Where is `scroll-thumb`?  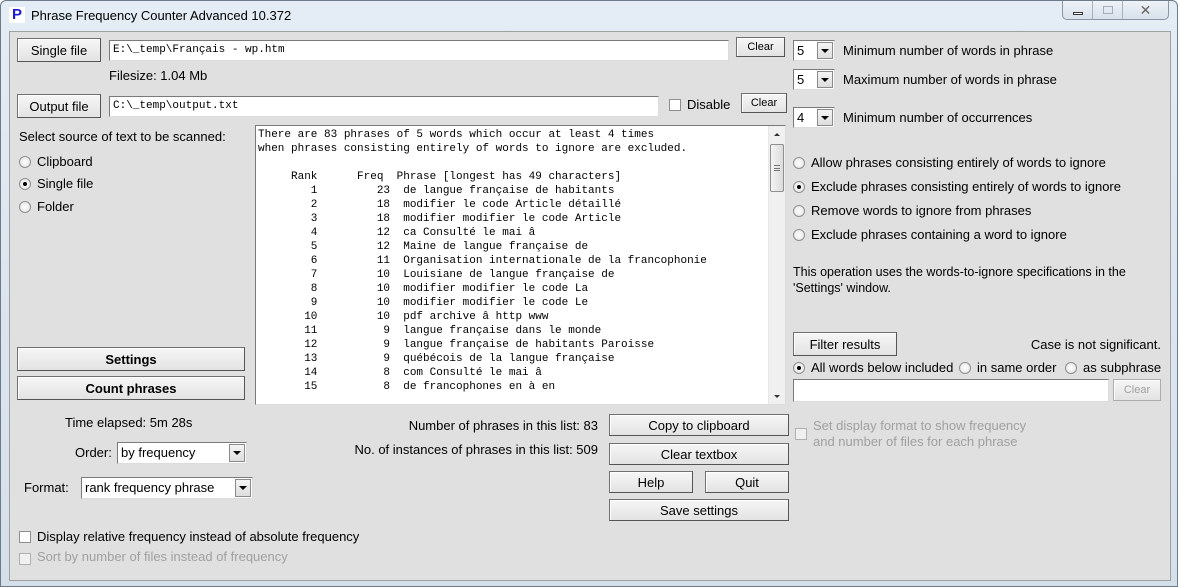 scroll-thumb is located at coordinates (777, 168).